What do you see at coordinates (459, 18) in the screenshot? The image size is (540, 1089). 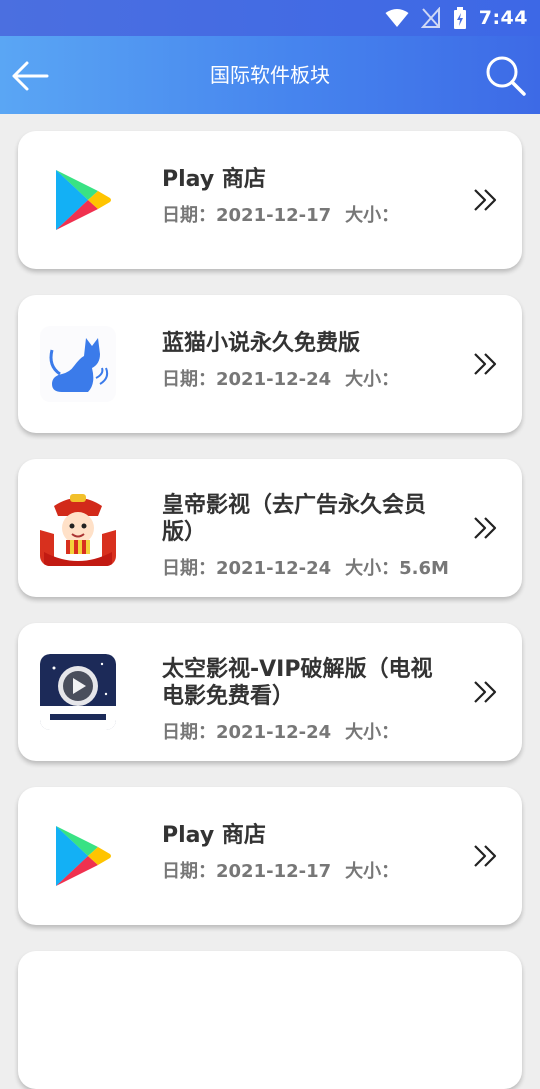 I see `battery-icon` at bounding box center [459, 18].